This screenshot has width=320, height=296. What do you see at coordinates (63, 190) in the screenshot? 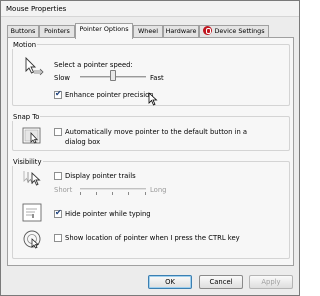
I see `trails-short-label: Short` at bounding box center [63, 190].